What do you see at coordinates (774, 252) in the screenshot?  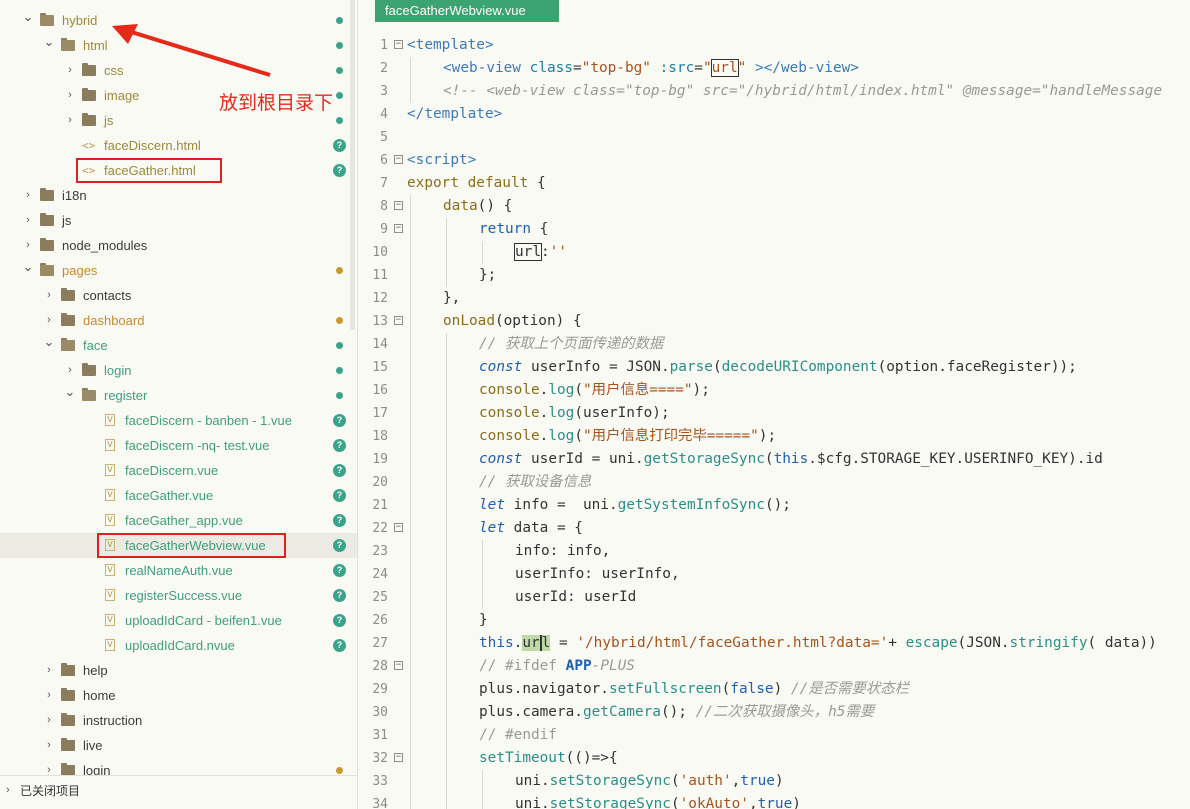 I see `code-line: 10 url:''` at bounding box center [774, 252].